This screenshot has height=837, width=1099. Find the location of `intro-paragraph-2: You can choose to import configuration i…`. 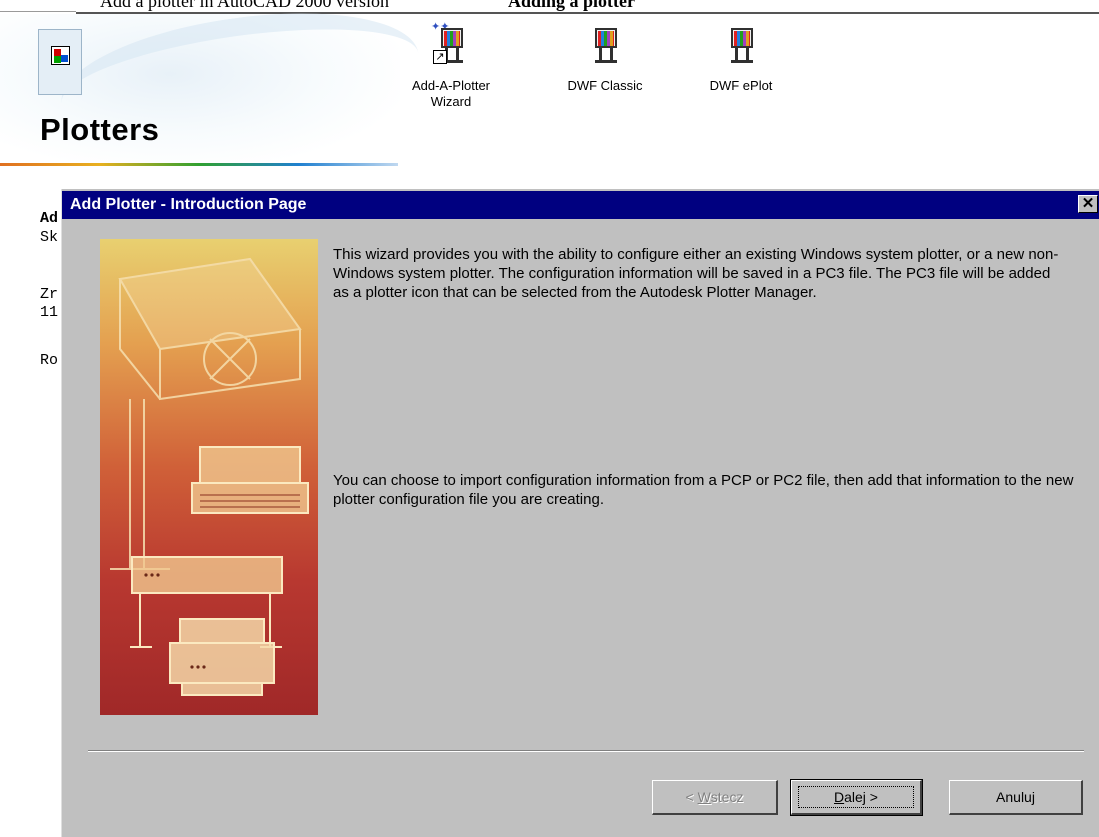

intro-paragraph-2: You can choose to import configuration i… is located at coordinates (703, 490).